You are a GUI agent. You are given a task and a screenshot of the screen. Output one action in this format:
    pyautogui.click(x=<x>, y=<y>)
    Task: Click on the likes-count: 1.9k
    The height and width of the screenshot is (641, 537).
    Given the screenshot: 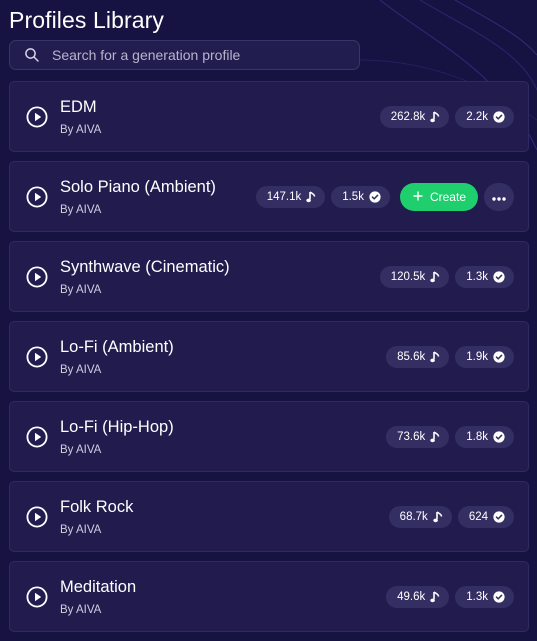 What is the action you would take?
    pyautogui.click(x=477, y=356)
    